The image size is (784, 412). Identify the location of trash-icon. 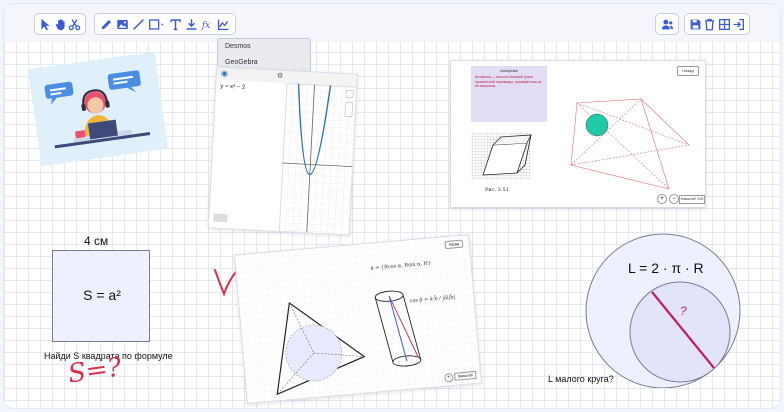
(710, 24).